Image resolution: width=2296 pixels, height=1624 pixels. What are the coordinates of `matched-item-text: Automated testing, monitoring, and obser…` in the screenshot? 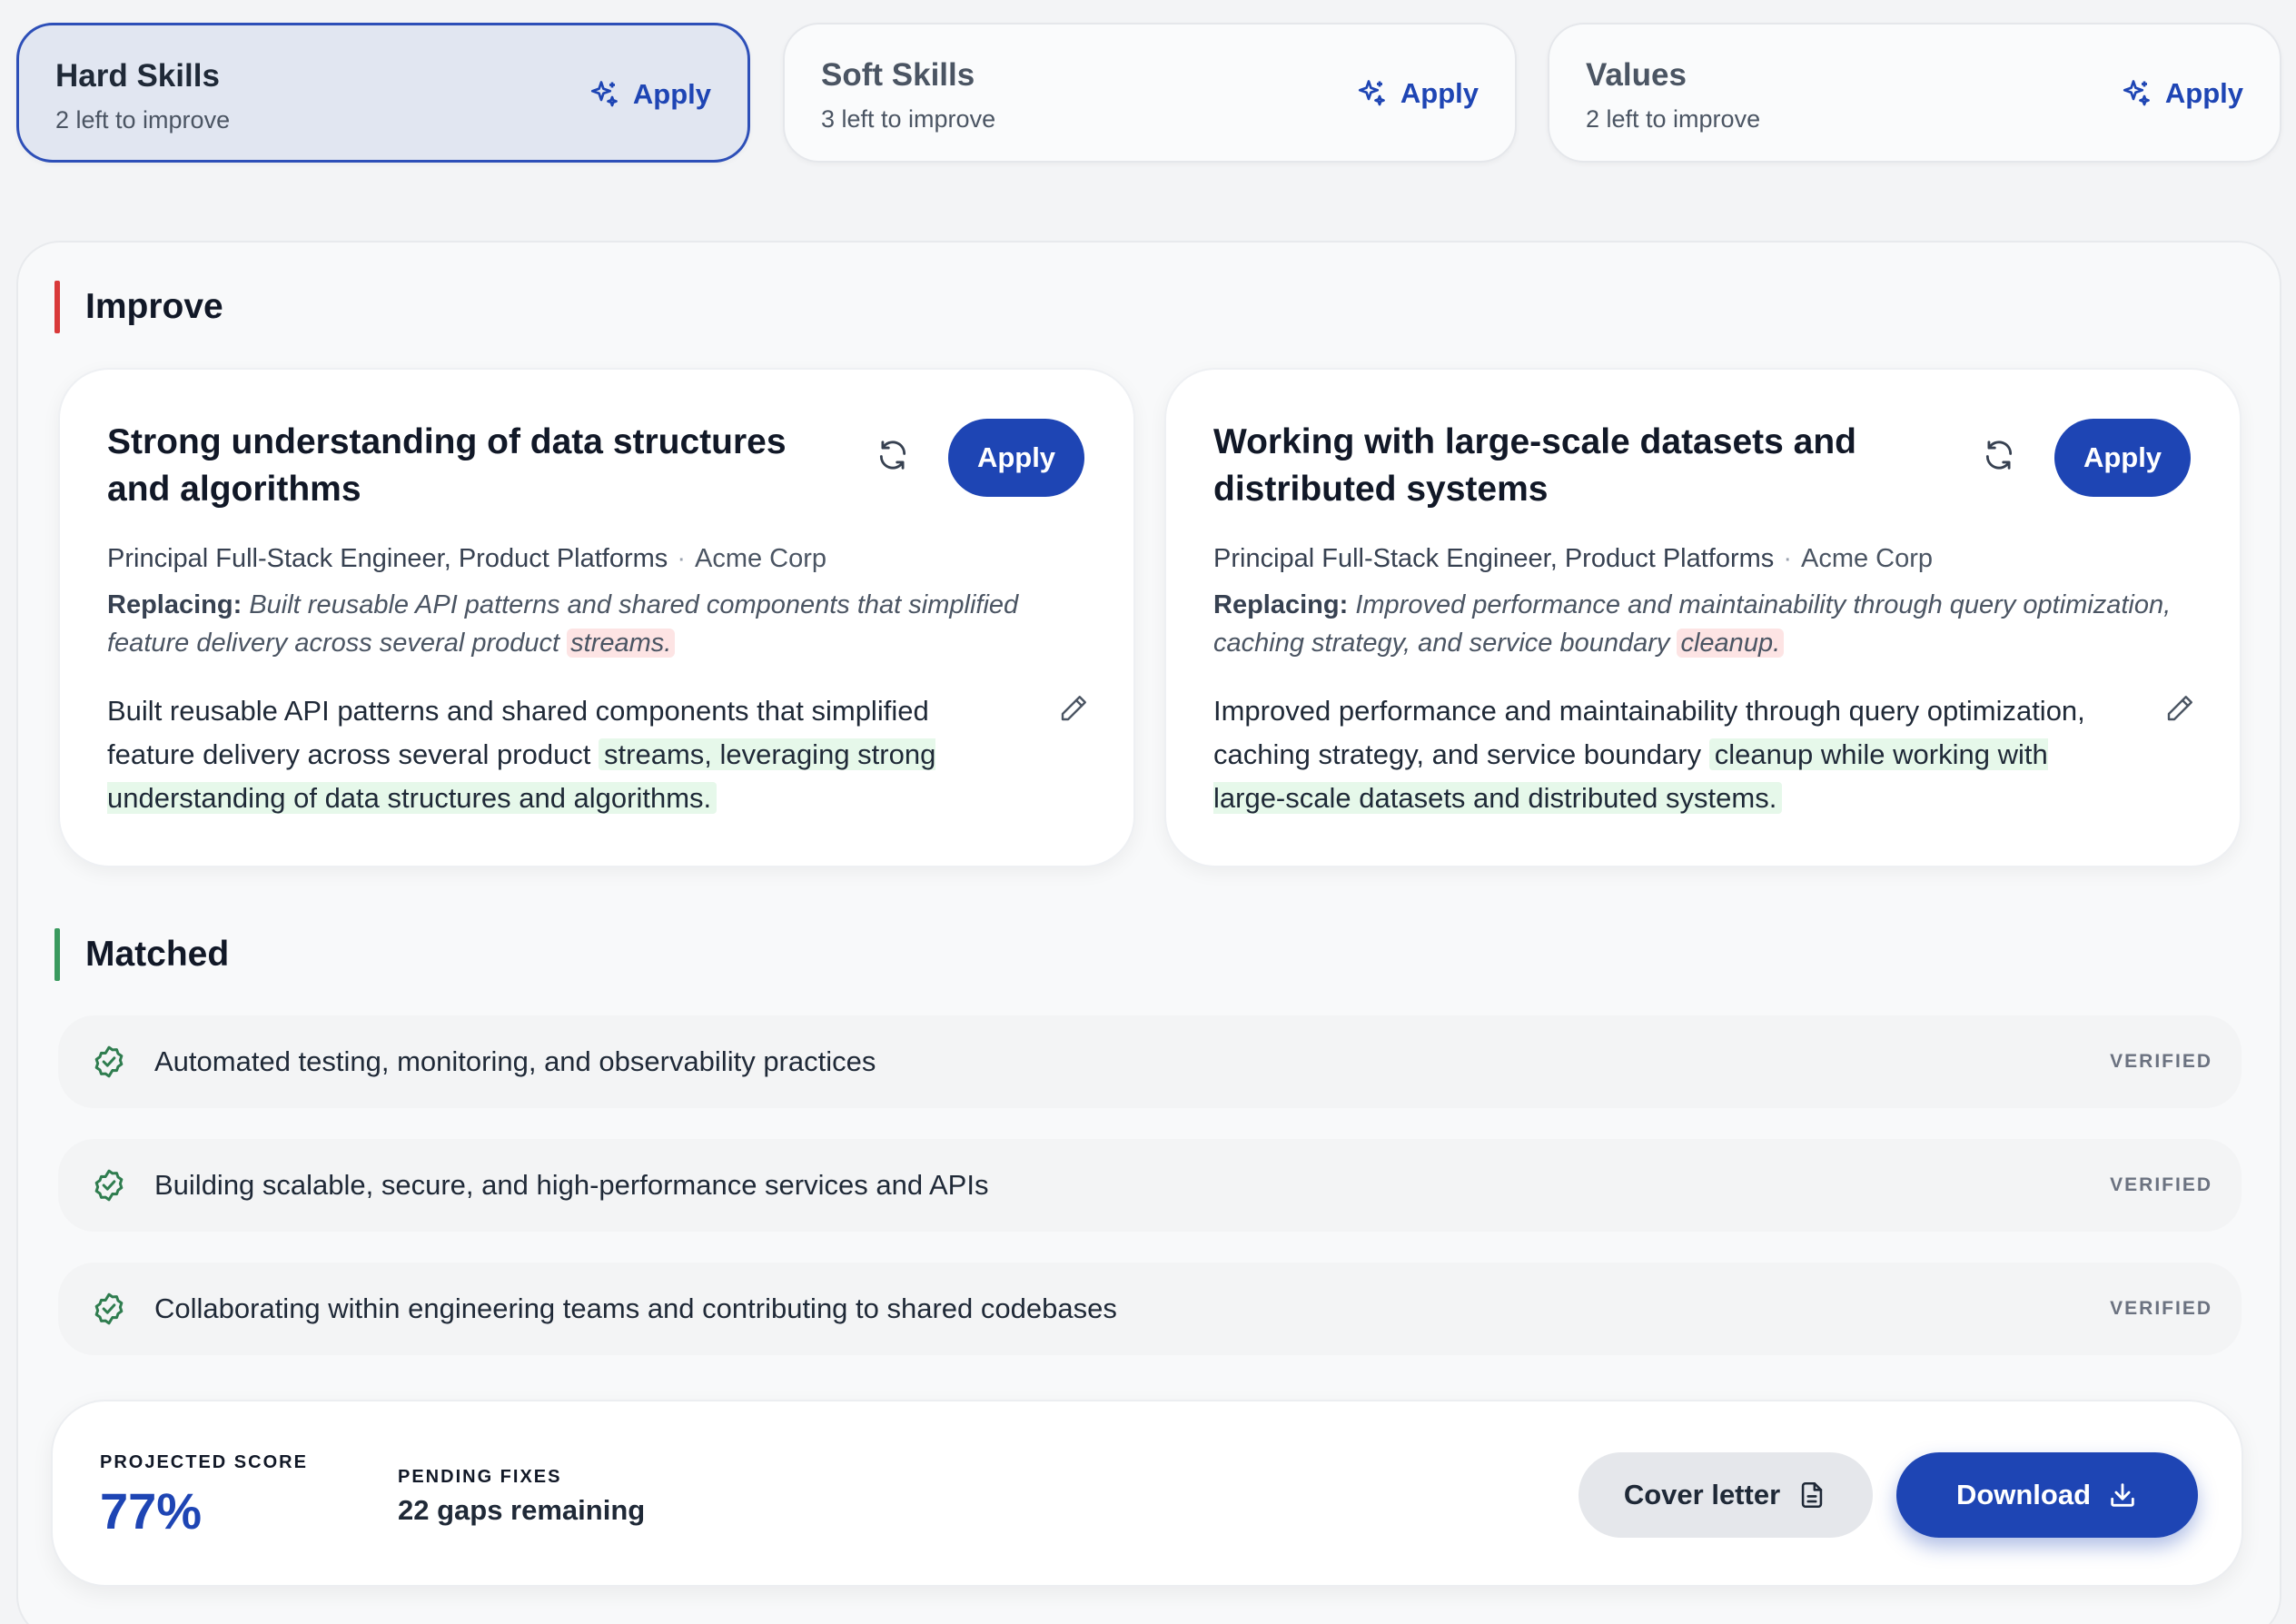 It's located at (515, 1061).